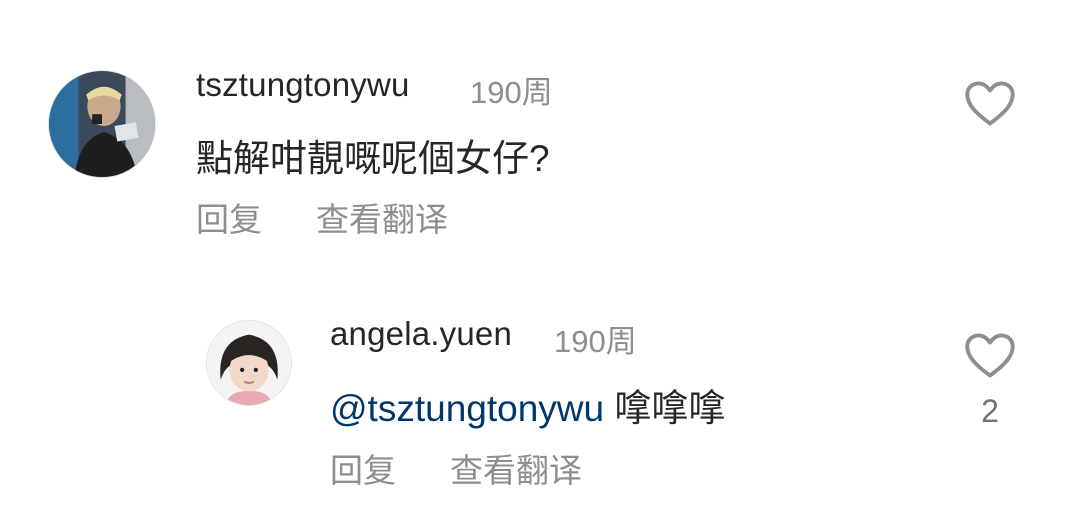 Image resolution: width=1080 pixels, height=522 pixels. I want to click on comment-text: 點解咁靚嘅呢個女仔?, so click(373, 158).